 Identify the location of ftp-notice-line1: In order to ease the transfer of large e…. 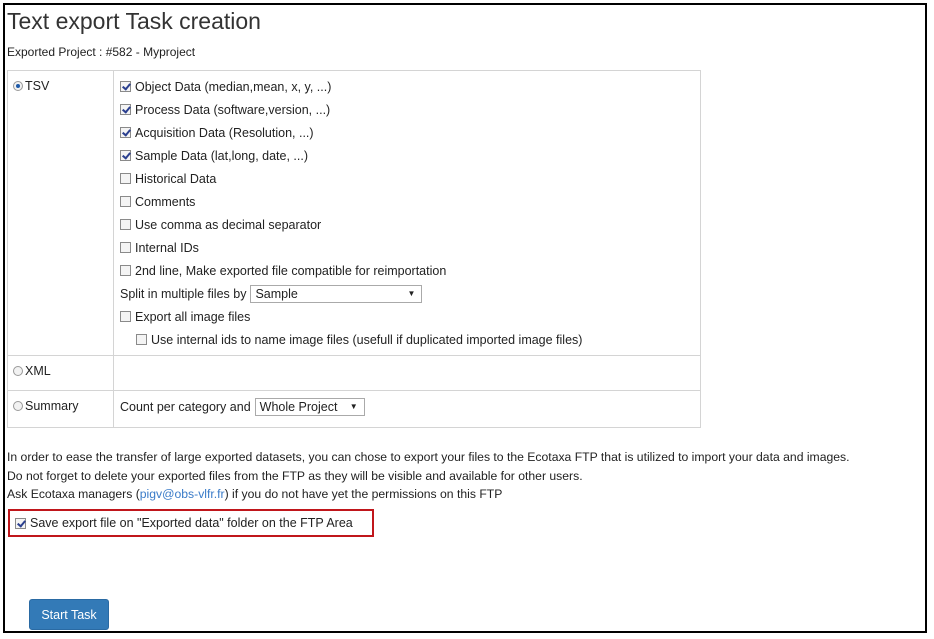
(428, 457).